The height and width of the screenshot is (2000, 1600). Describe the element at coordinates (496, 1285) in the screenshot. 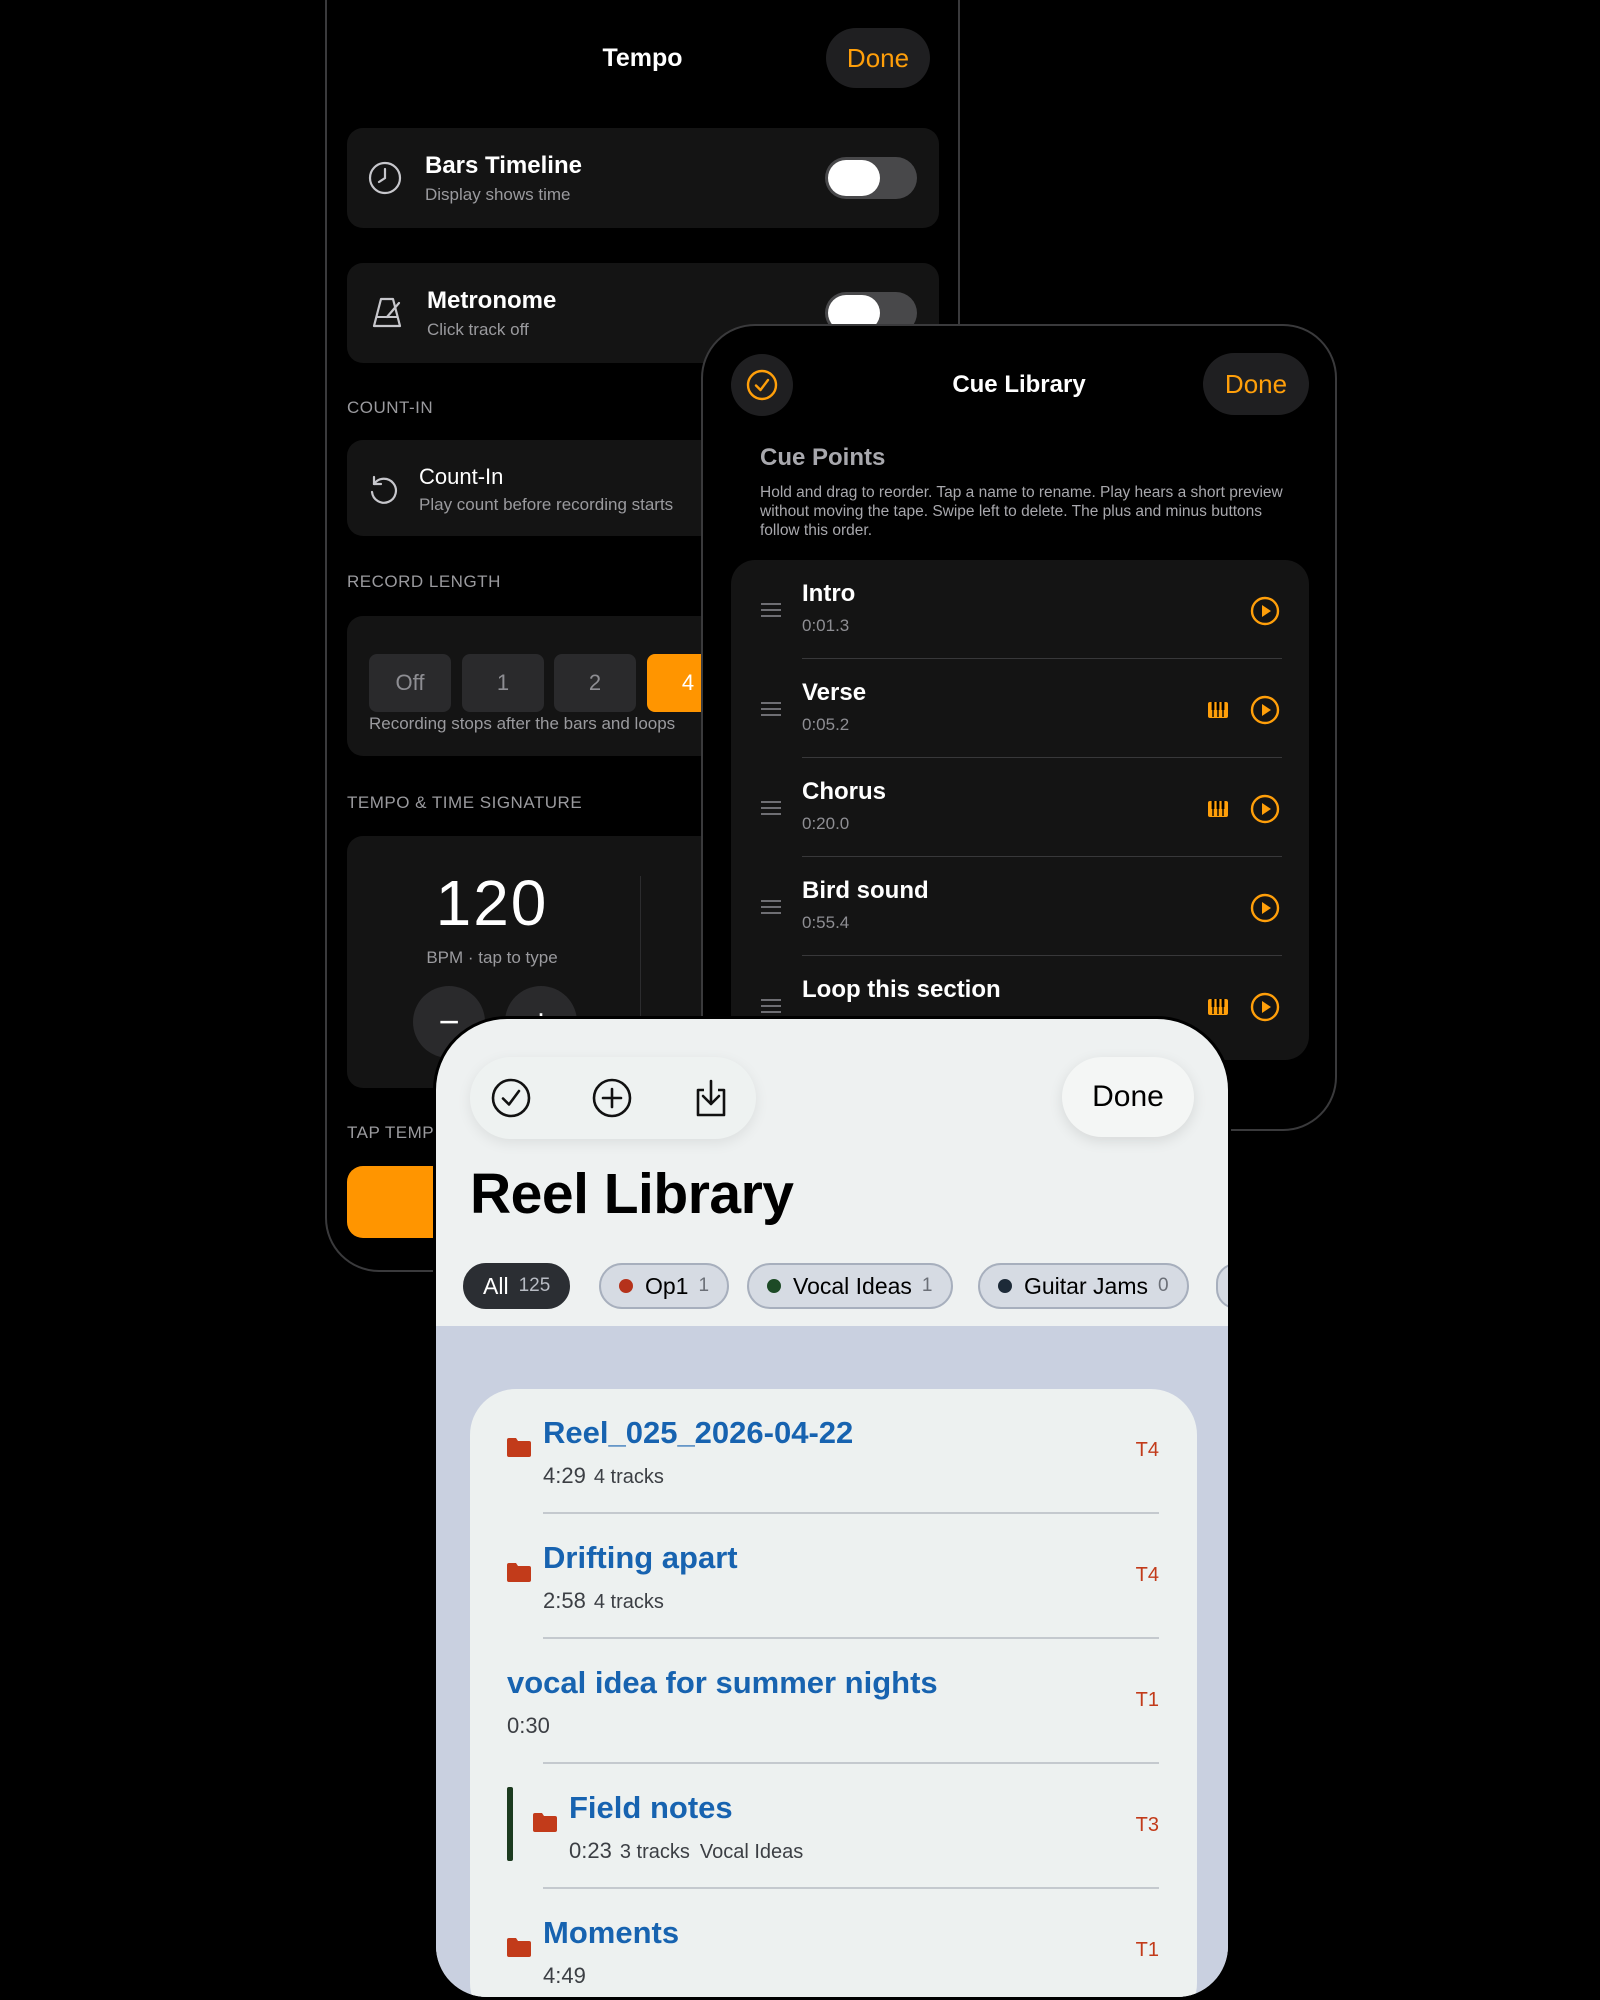

I see `chip-label: All` at that location.